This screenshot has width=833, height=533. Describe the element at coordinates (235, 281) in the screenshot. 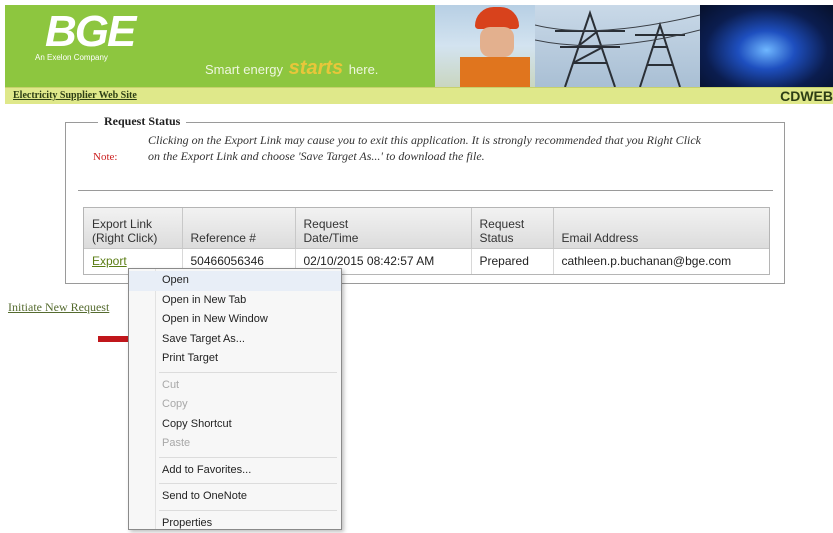

I see `menu-item-open: Open` at that location.